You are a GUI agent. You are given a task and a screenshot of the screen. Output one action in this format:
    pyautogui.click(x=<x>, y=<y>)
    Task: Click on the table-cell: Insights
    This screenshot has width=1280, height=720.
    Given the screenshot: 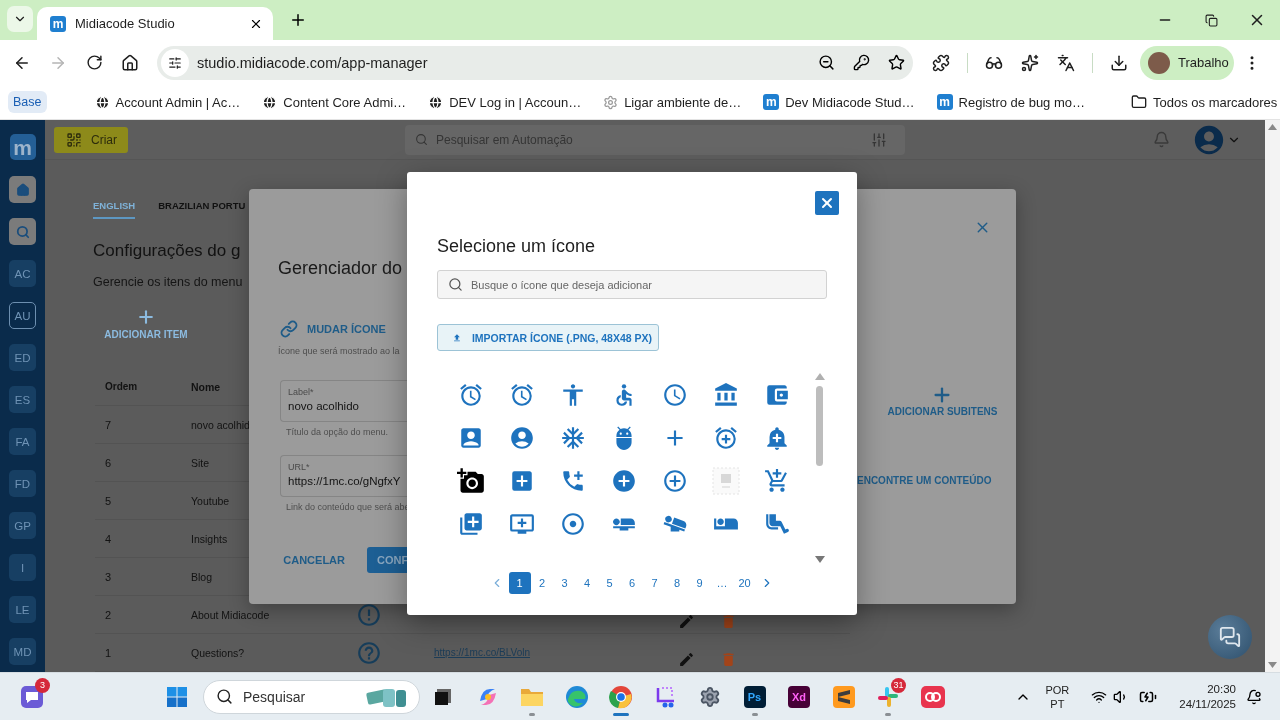 What is the action you would take?
    pyautogui.click(x=209, y=538)
    